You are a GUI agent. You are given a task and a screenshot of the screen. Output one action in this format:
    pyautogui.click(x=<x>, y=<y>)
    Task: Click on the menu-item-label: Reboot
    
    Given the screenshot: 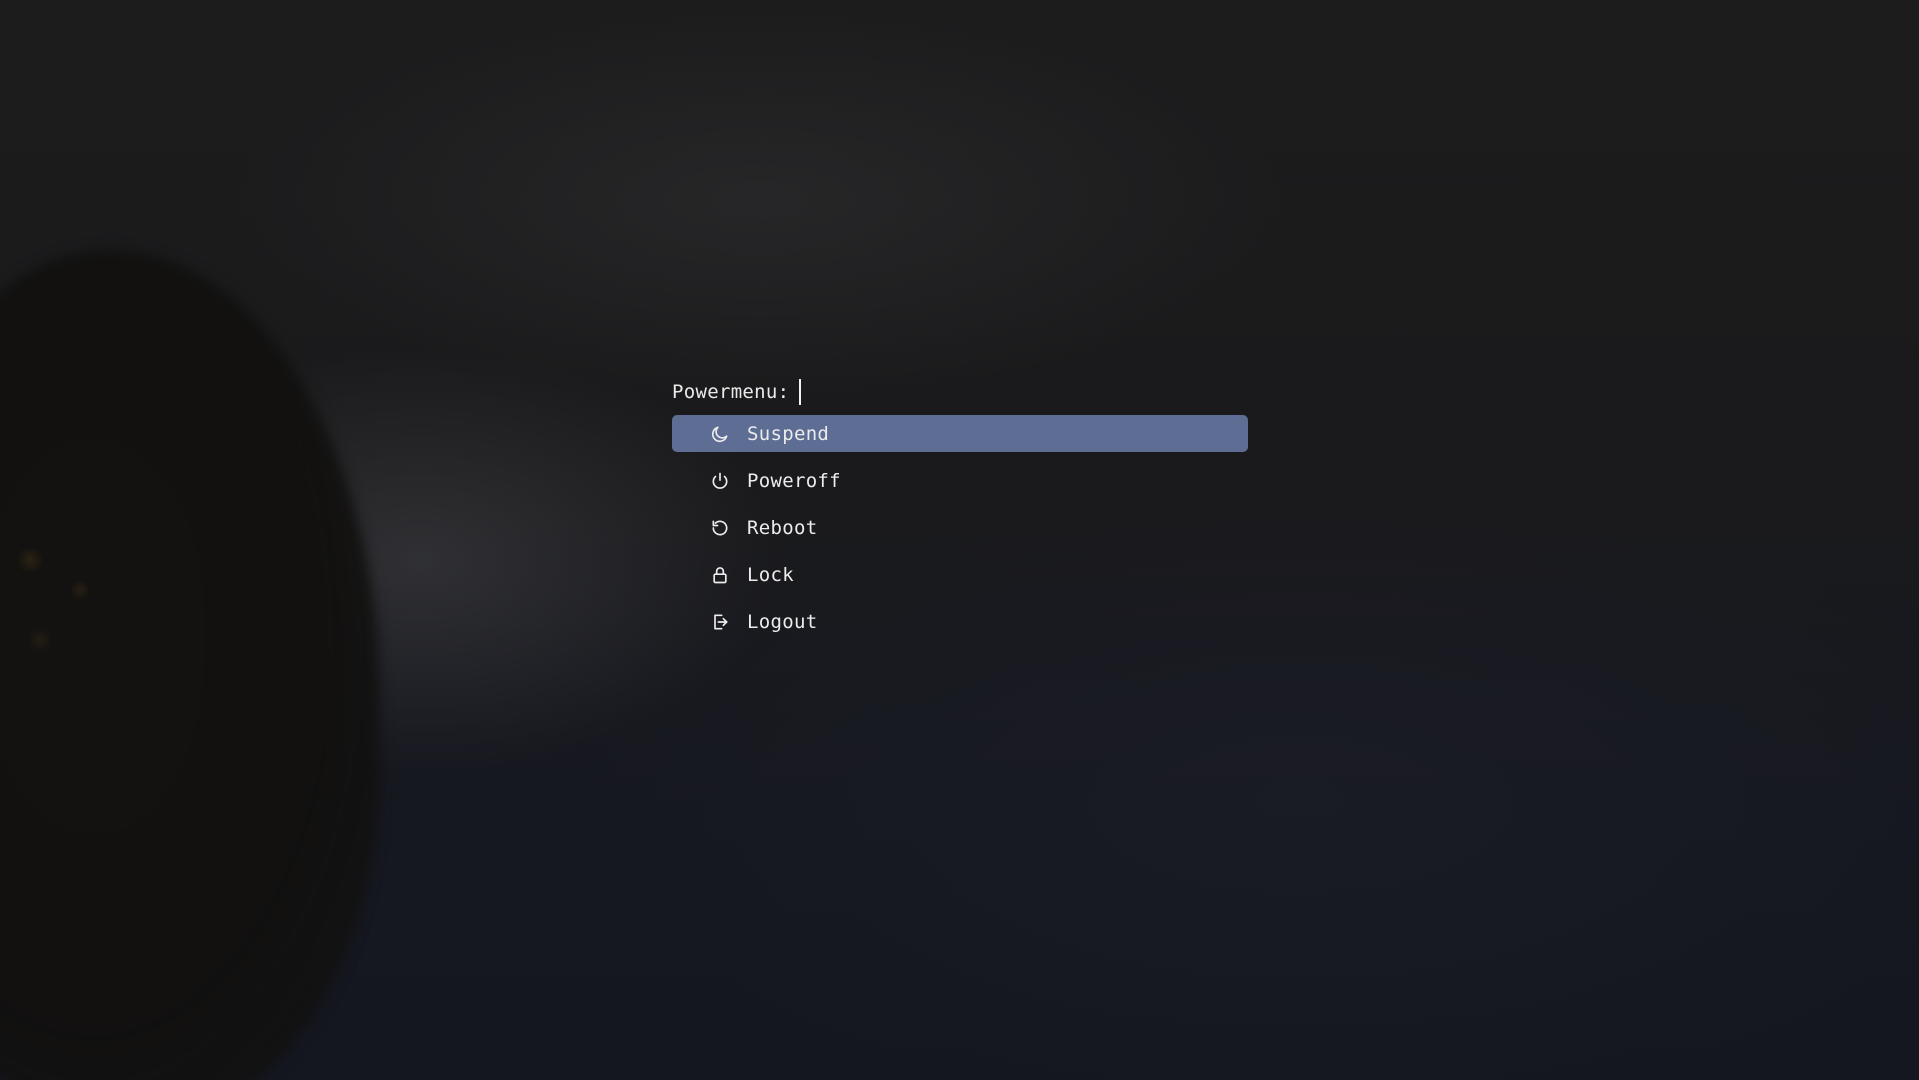 What is the action you would take?
    pyautogui.click(x=782, y=527)
    